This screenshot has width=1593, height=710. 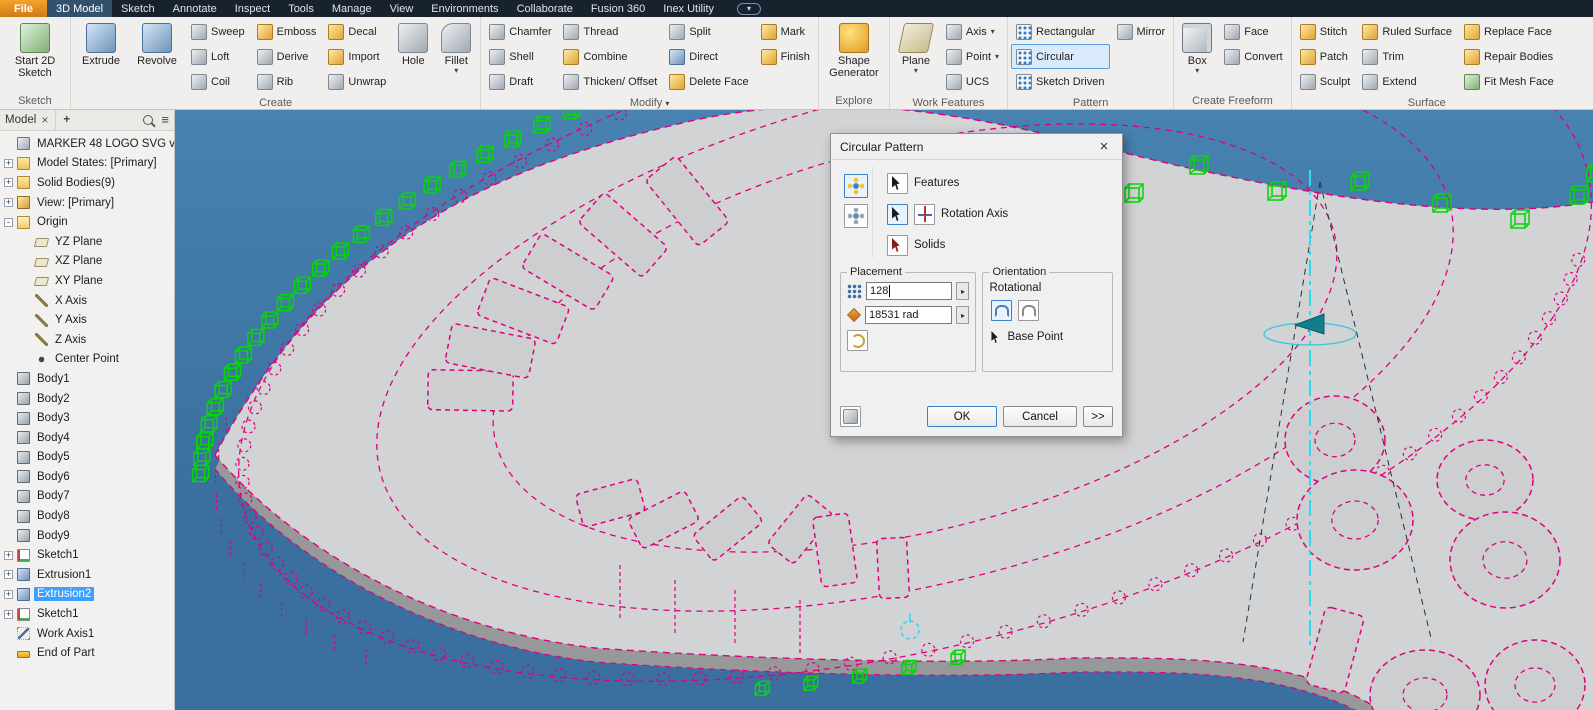 I want to click on tree-item-body5: Body5, so click(x=87, y=458).